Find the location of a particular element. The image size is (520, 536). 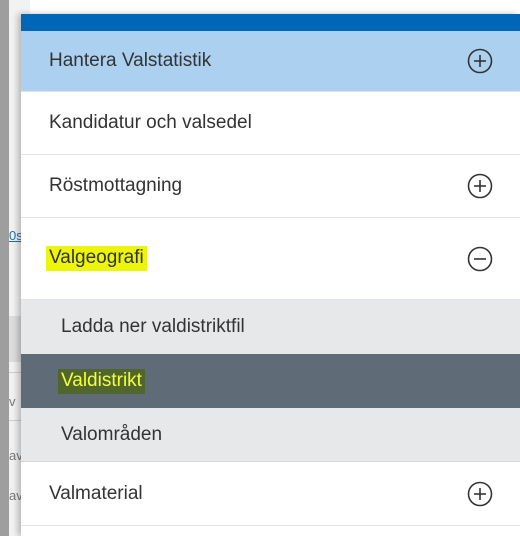

submenu-item-label: Valdistrikt is located at coordinates (101, 381).